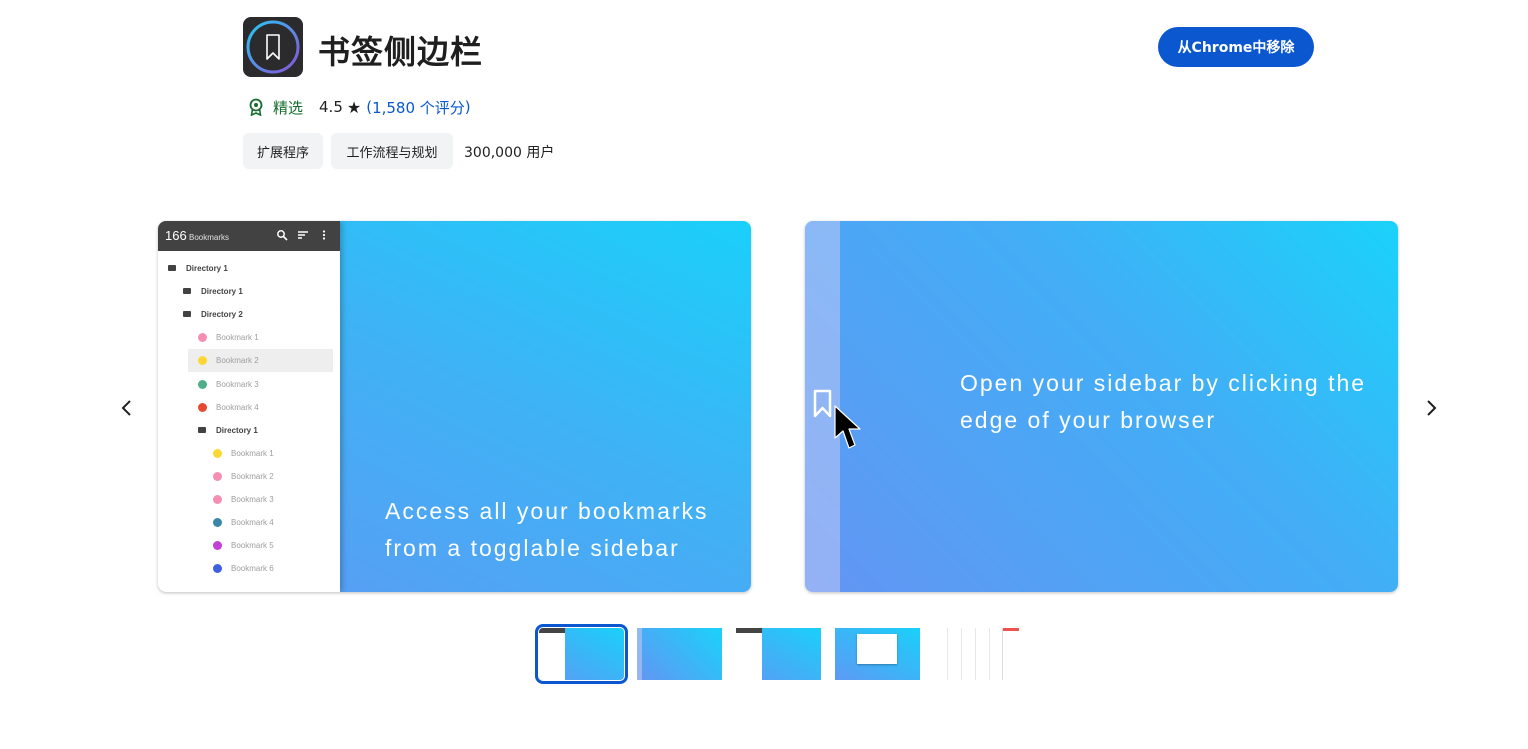  What do you see at coordinates (282, 235) in the screenshot?
I see `search-icon` at bounding box center [282, 235].